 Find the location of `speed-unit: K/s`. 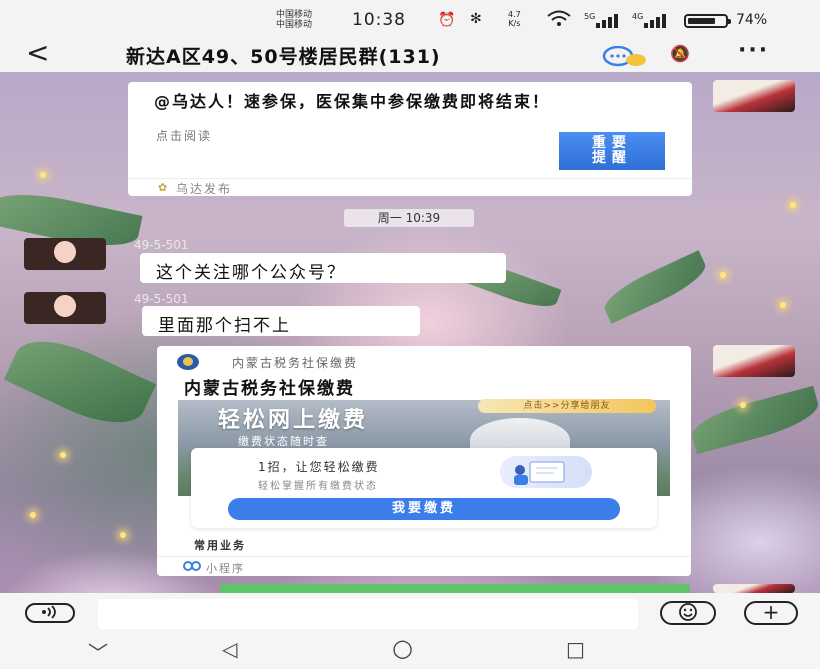

speed-unit: K/s is located at coordinates (514, 23).